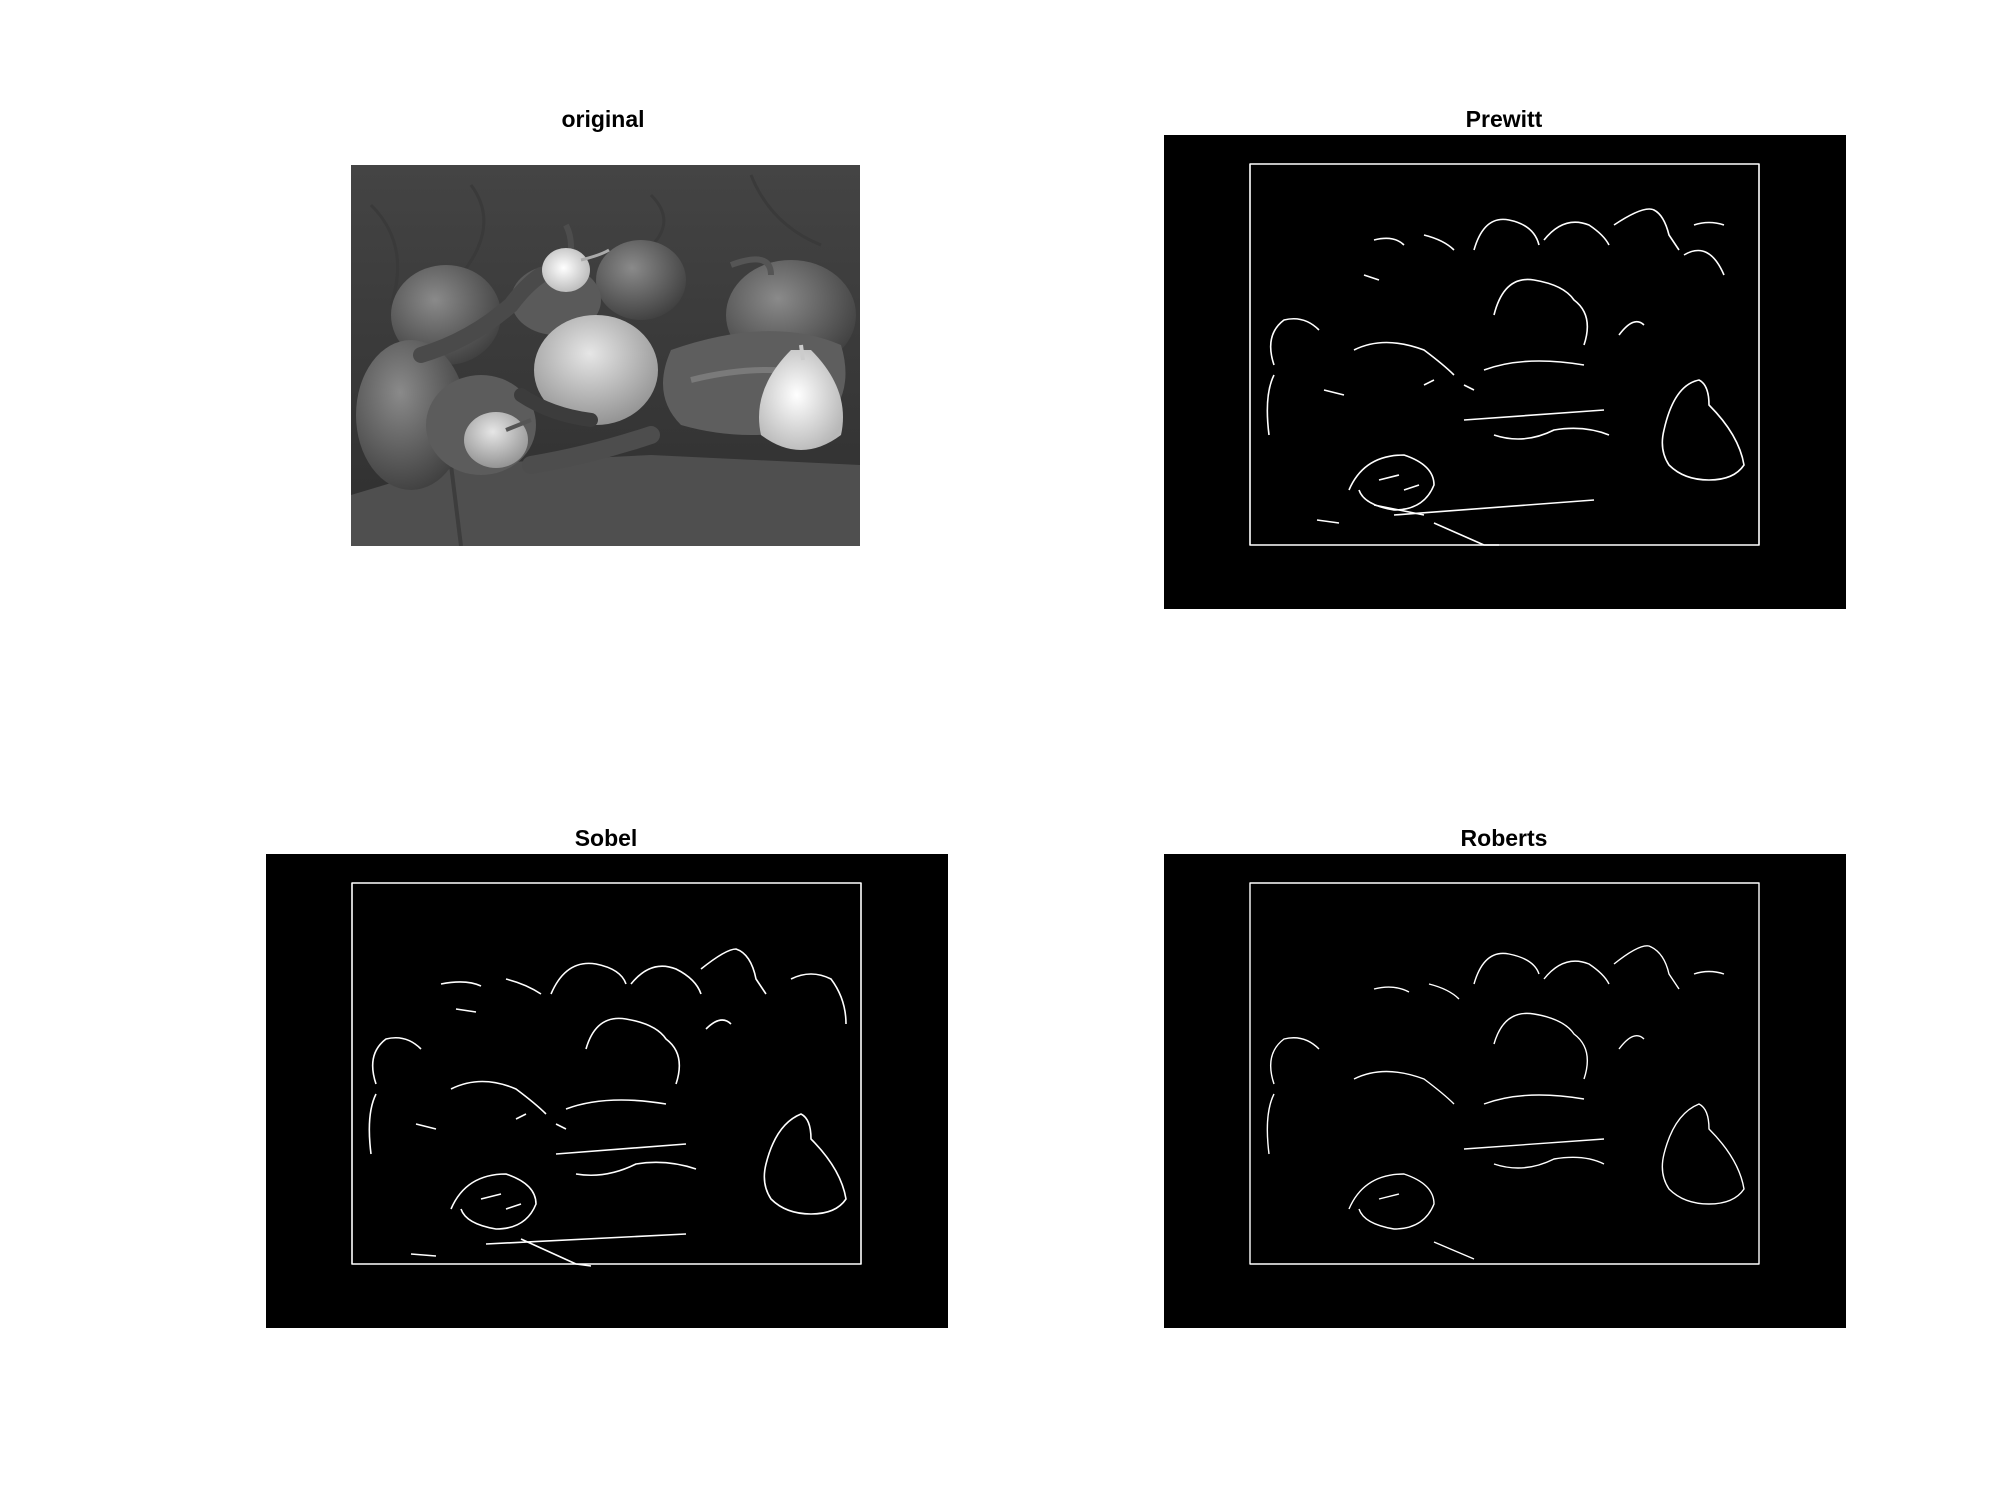 Image resolution: width=2006 pixels, height=1492 pixels. I want to click on prewitt-edge-image, so click(1505, 372).